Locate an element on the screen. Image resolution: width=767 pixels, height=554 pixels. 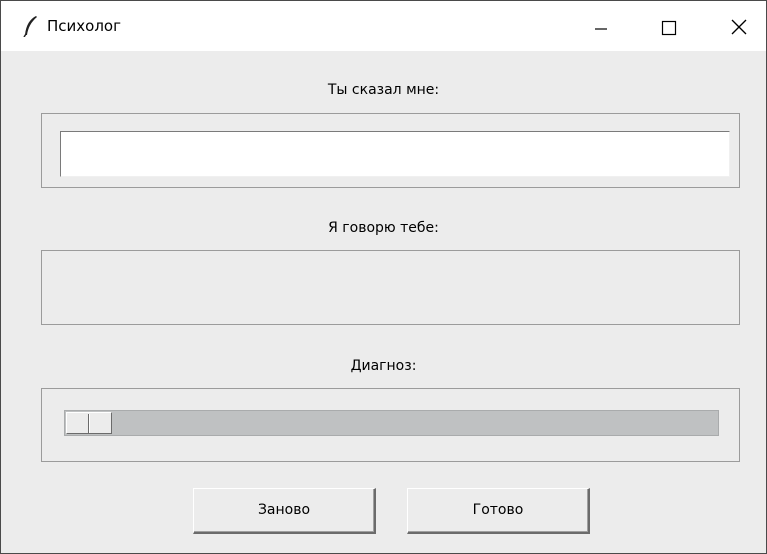
maximize-icon is located at coordinates (669, 28).